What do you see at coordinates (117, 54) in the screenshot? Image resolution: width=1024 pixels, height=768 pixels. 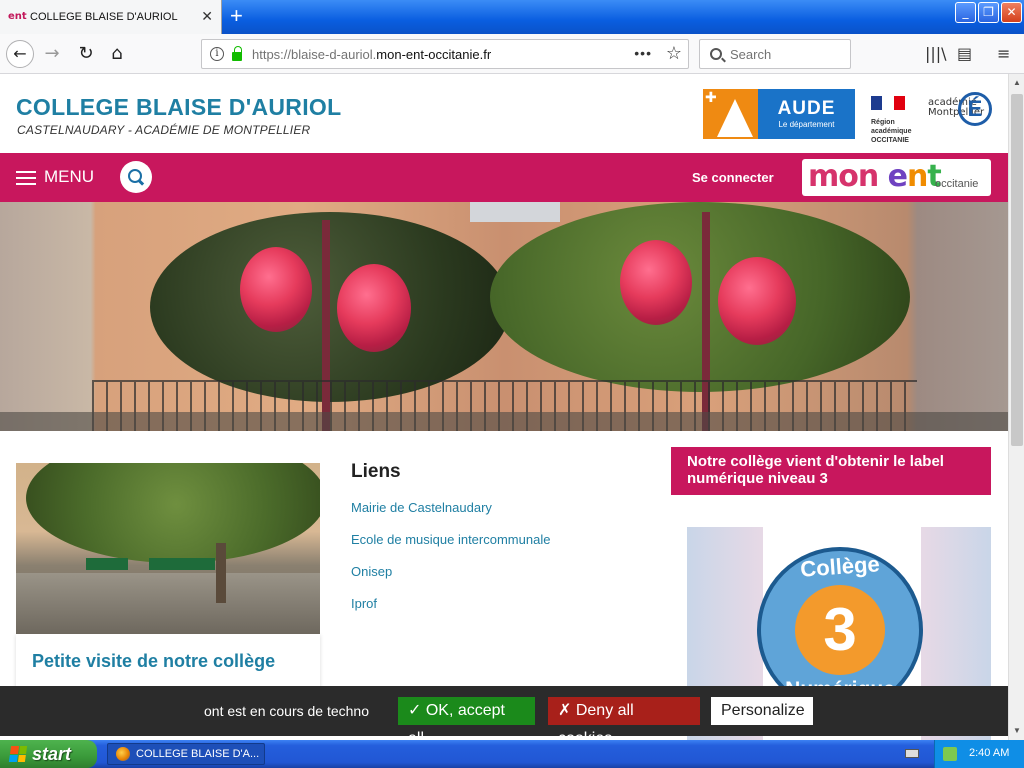 I see `home-icon: ⌂` at bounding box center [117, 54].